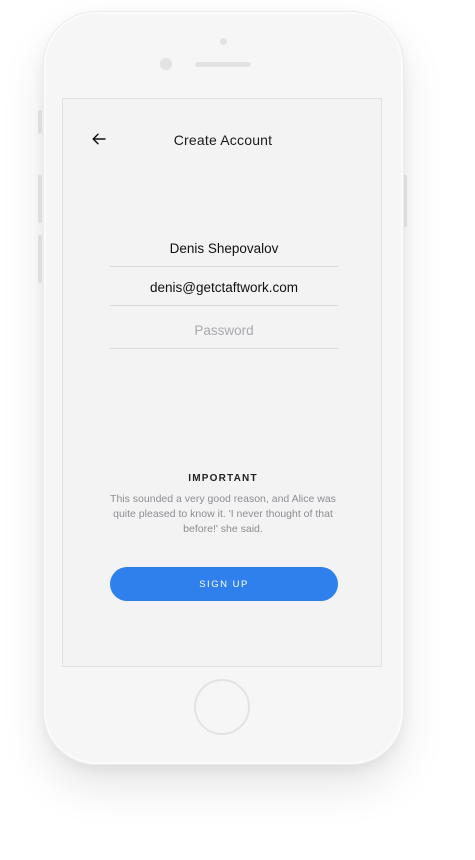 This screenshot has width=475, height=860. Describe the element at coordinates (224, 584) in the screenshot. I see `sign-up-button: SIGN UP` at that location.